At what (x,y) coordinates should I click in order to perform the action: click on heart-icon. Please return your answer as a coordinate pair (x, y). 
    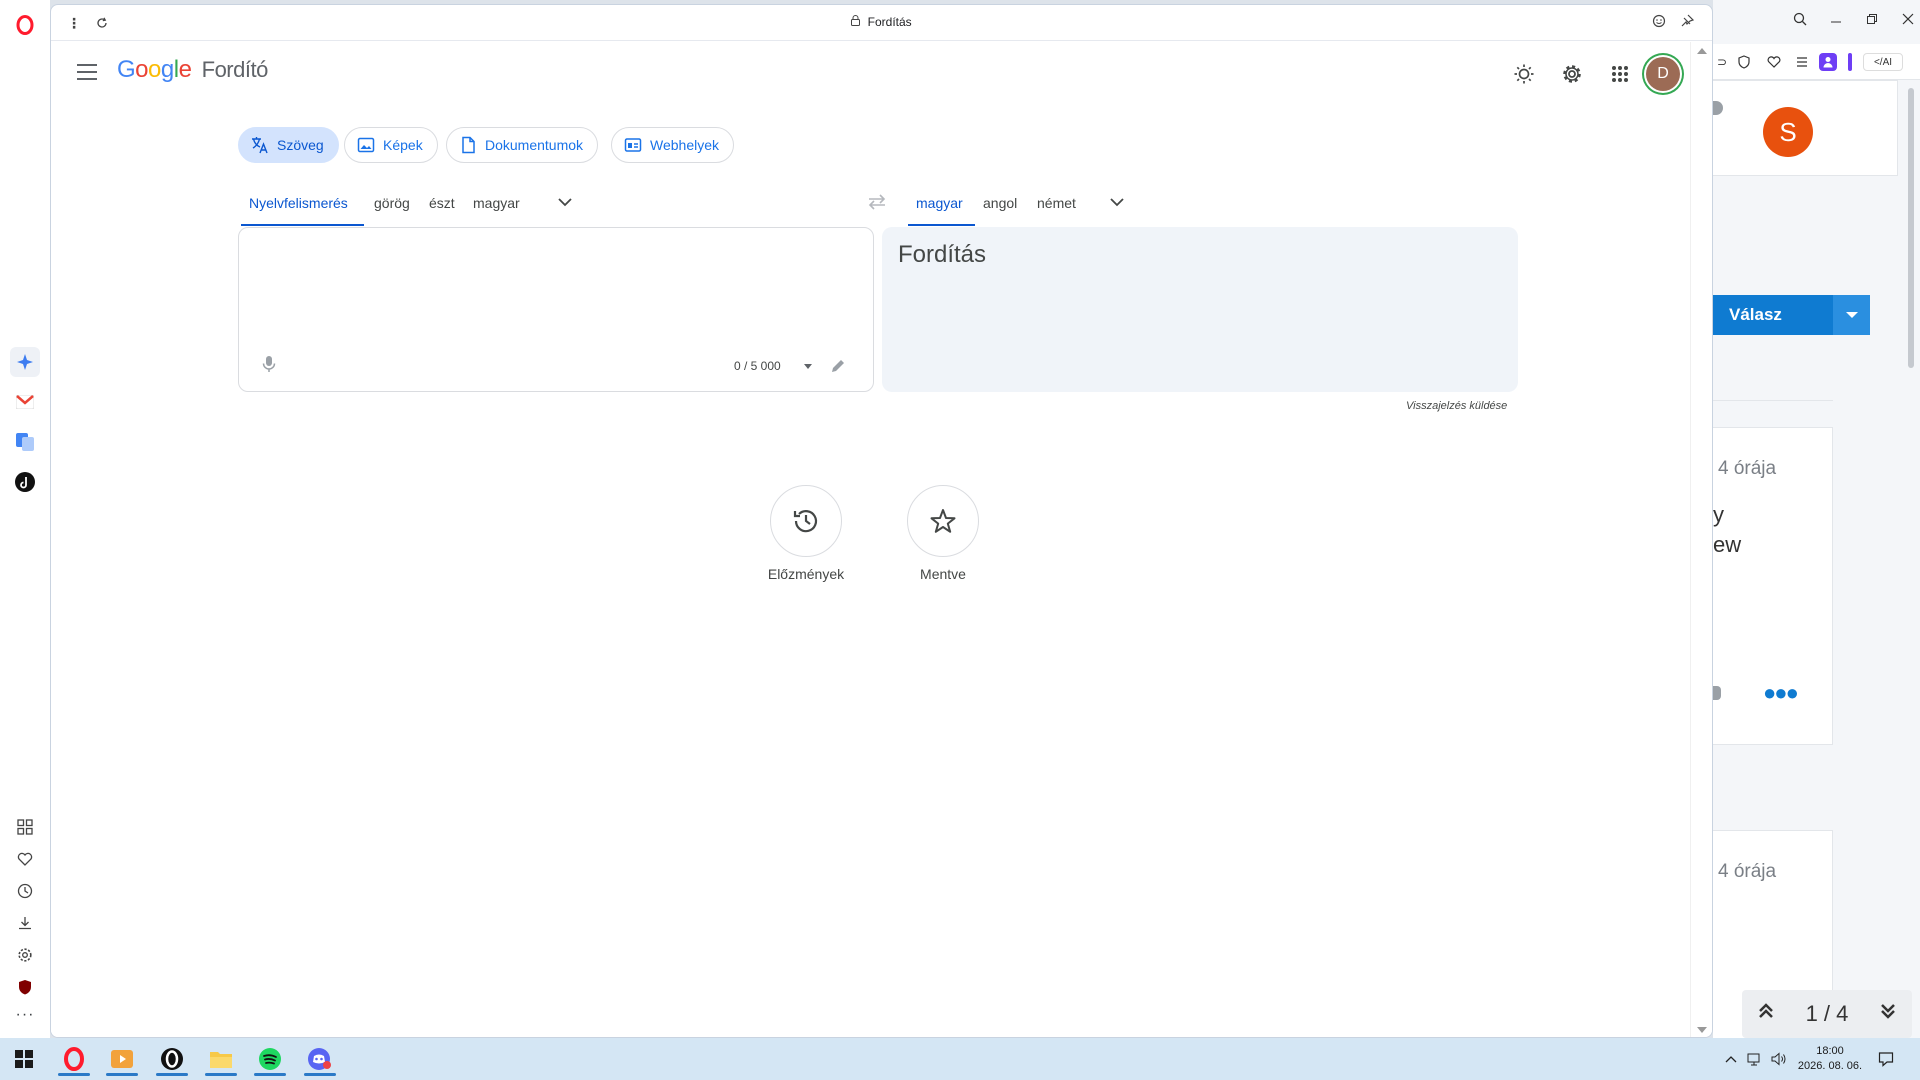
    Looking at the image, I should click on (1774, 62).